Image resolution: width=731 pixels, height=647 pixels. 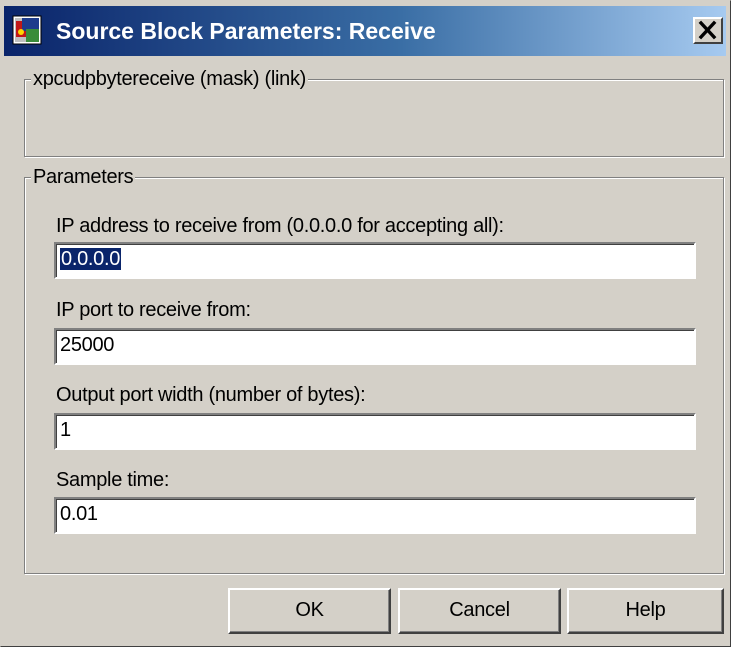 What do you see at coordinates (375, 515) in the screenshot?
I see `sample-time-input: 0.01` at bounding box center [375, 515].